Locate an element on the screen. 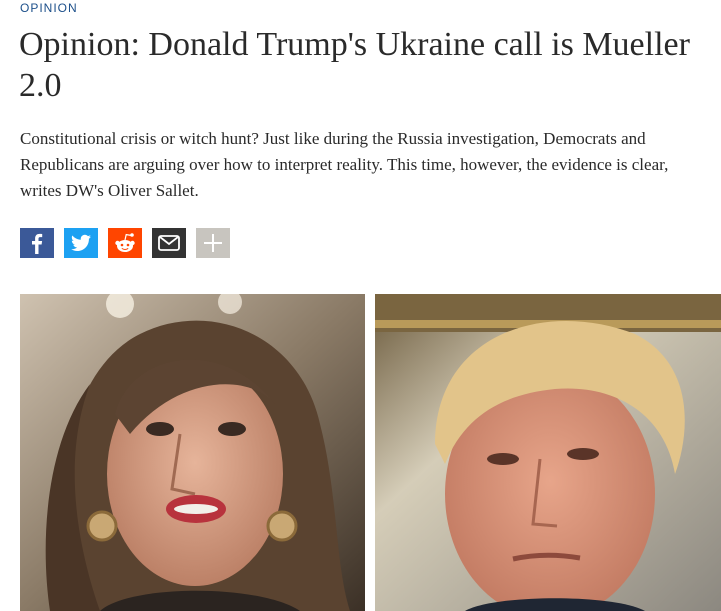 This screenshot has width=721, height=611. reddit-icon is located at coordinates (125, 242).